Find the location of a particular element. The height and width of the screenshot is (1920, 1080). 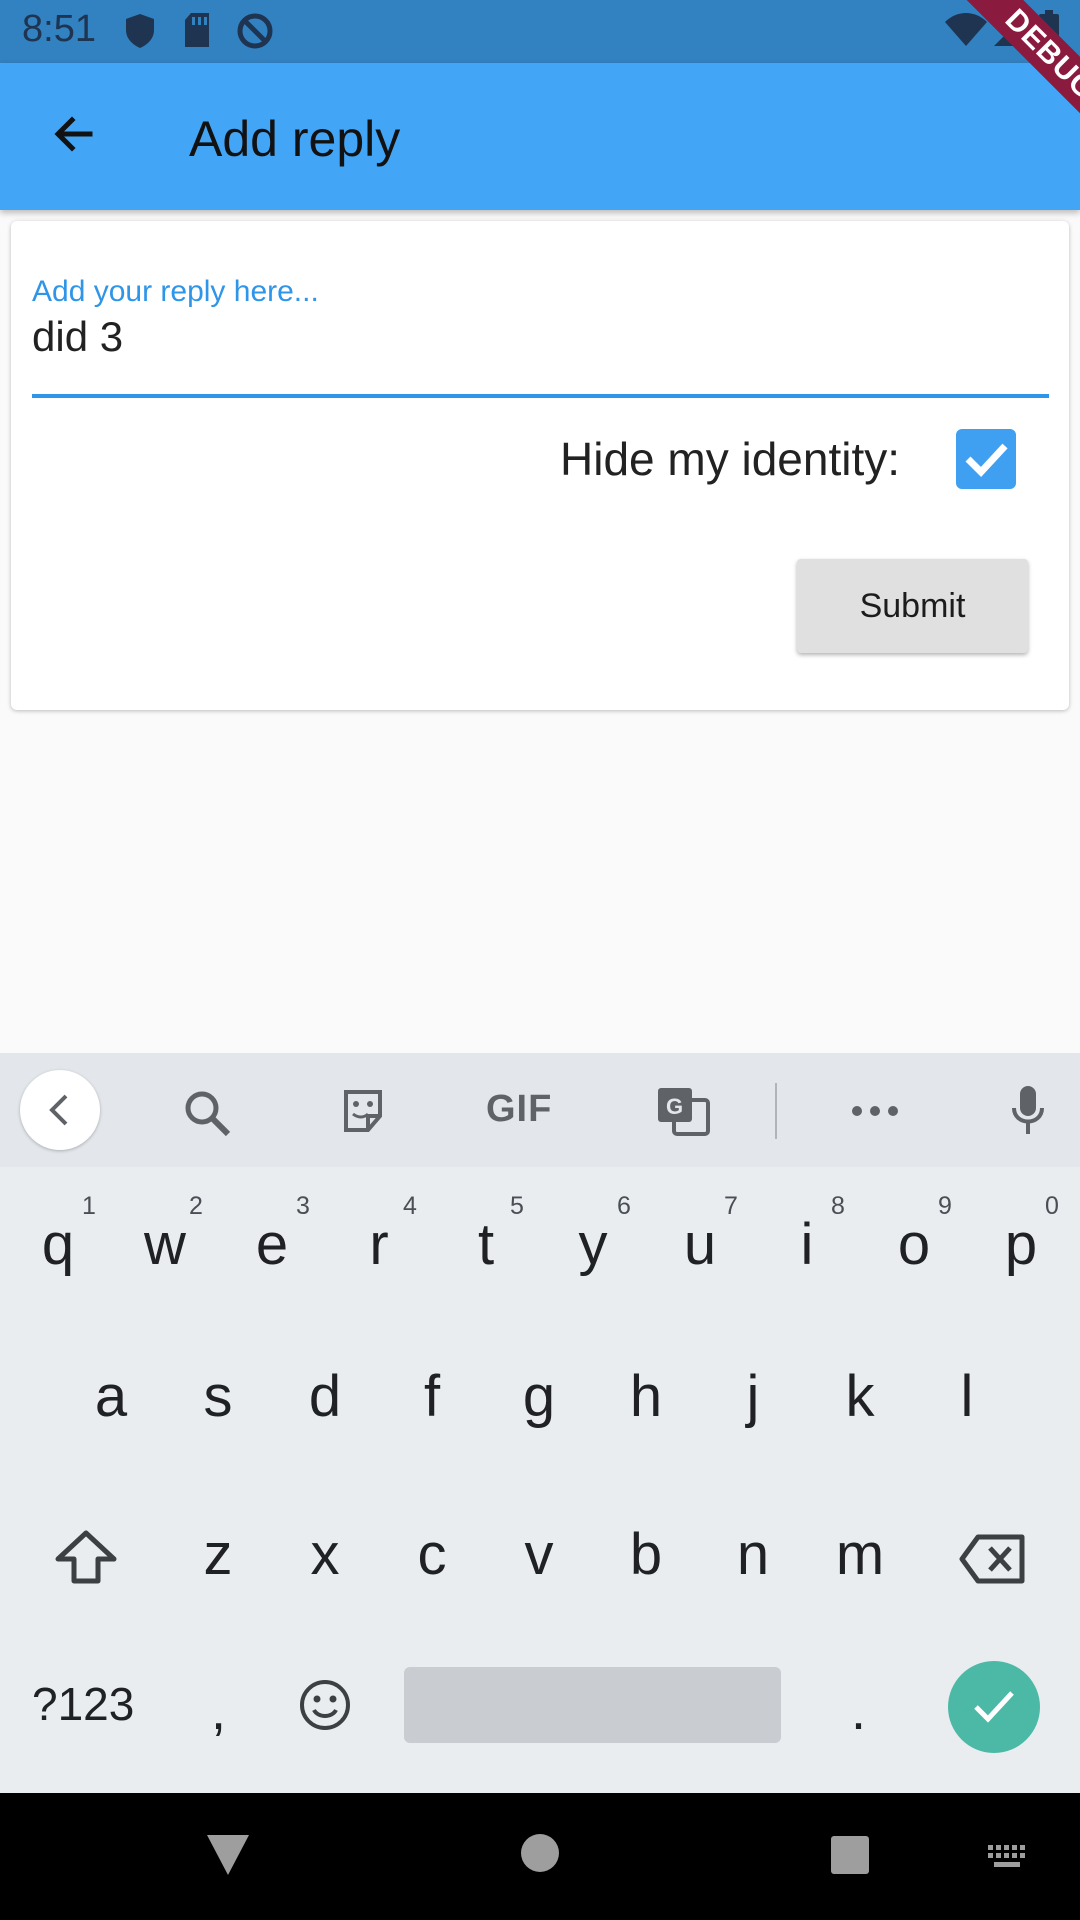

checkmark-icon is located at coordinates (986, 460).